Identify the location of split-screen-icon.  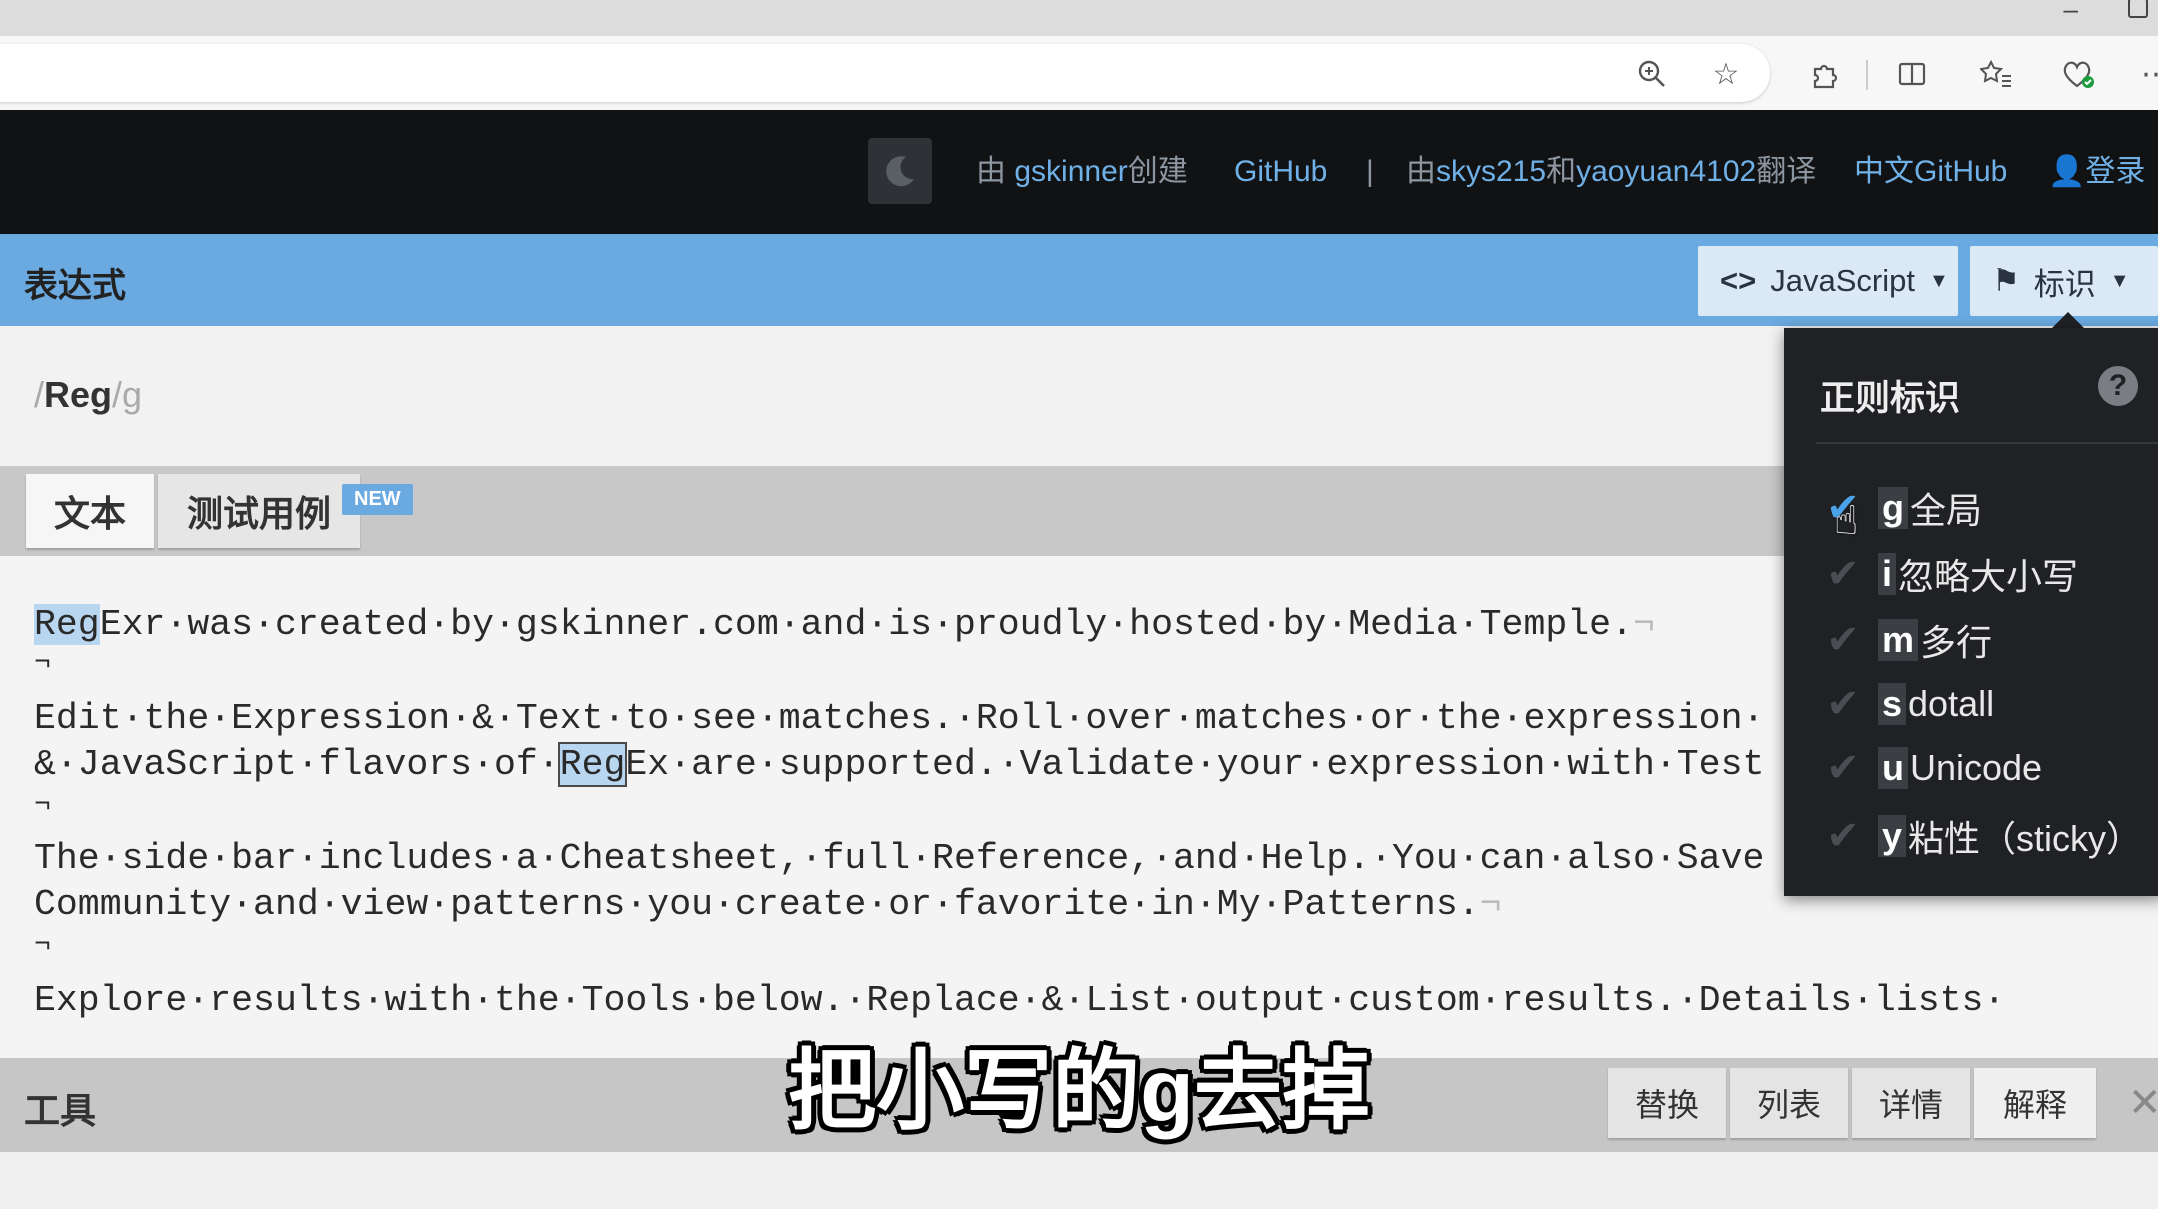
(1912, 74).